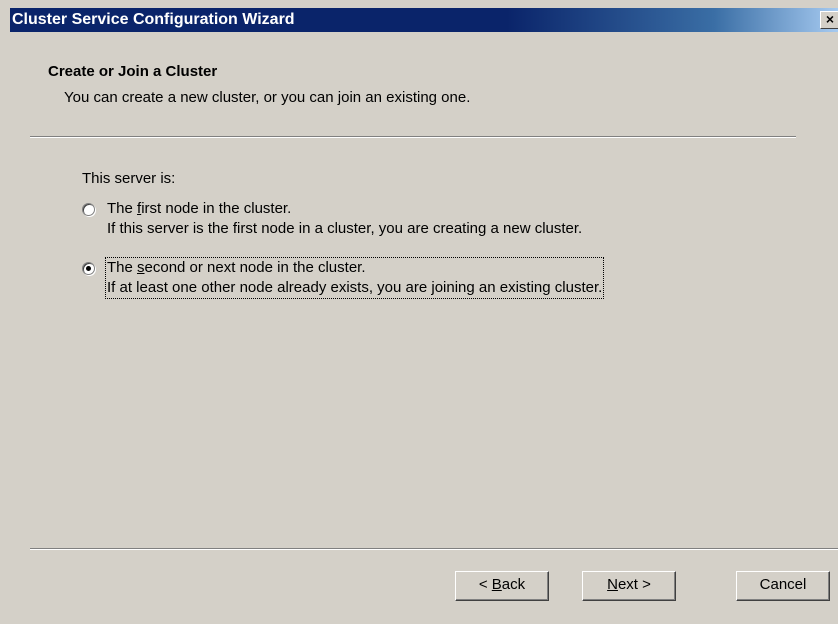 This screenshot has height=624, width=838. I want to click on radio-button-selected, so click(88, 268).